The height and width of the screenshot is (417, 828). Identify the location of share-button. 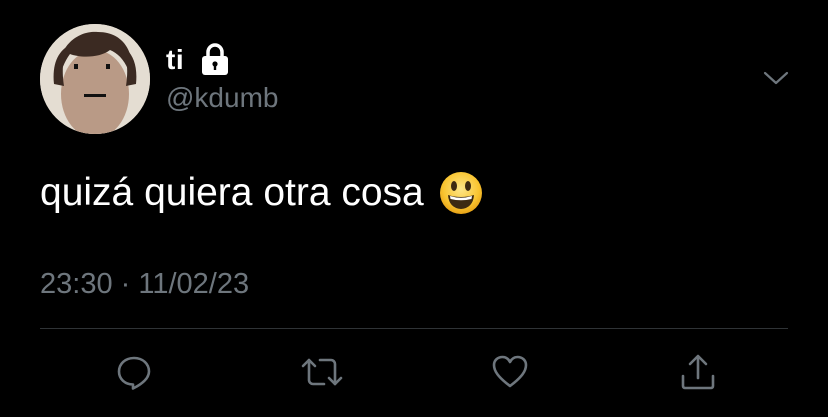
(698, 372).